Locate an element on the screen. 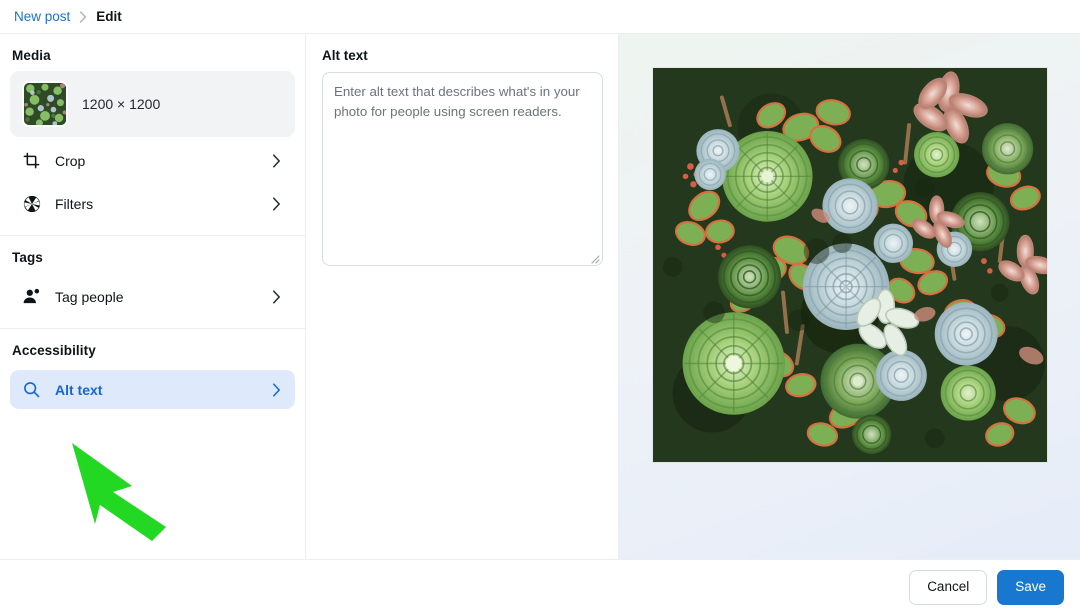 The image size is (1080, 615). dialog-footer: Cancel Save is located at coordinates (540, 587).